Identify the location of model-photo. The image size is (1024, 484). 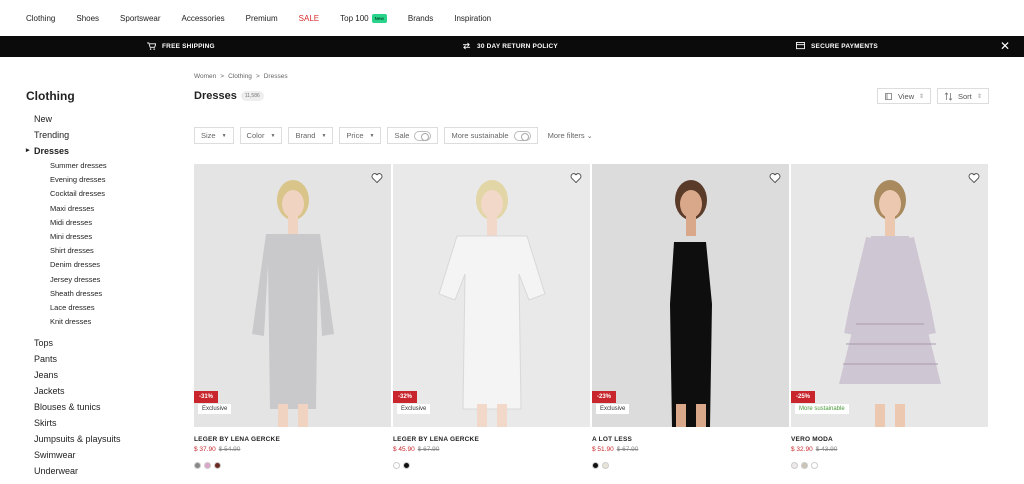
(491, 295).